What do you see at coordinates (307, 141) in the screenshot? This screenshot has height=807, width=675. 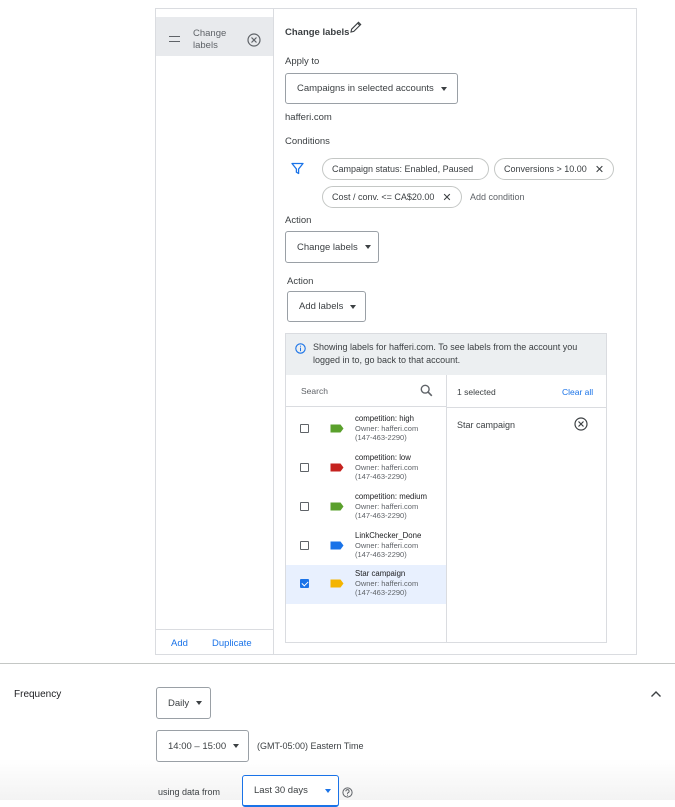 I see `conditions-label: Conditions` at bounding box center [307, 141].